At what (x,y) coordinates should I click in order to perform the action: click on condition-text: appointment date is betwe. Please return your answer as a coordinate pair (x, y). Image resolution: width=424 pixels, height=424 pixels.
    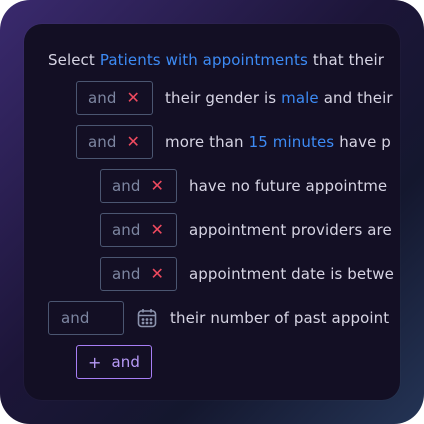
    Looking at the image, I should click on (291, 274).